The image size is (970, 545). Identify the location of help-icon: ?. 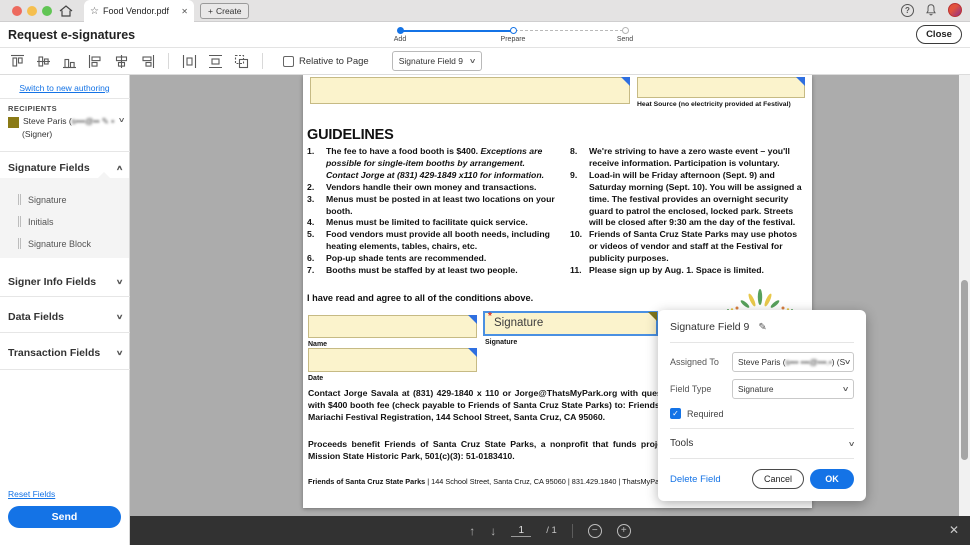
(907, 10).